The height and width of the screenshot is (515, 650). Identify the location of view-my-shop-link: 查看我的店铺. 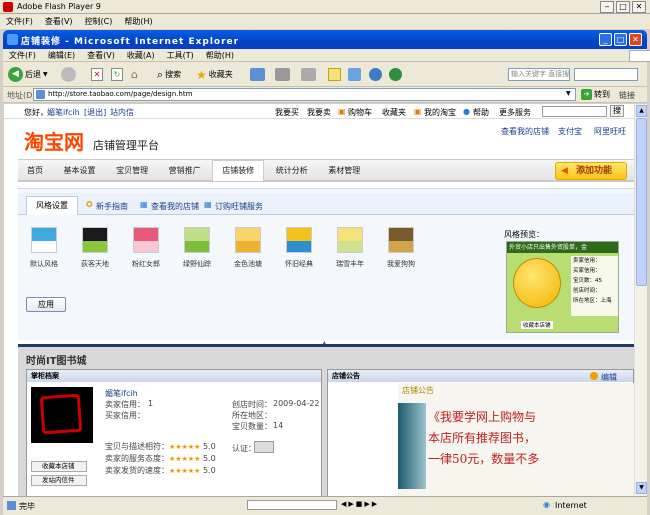
(525, 131).